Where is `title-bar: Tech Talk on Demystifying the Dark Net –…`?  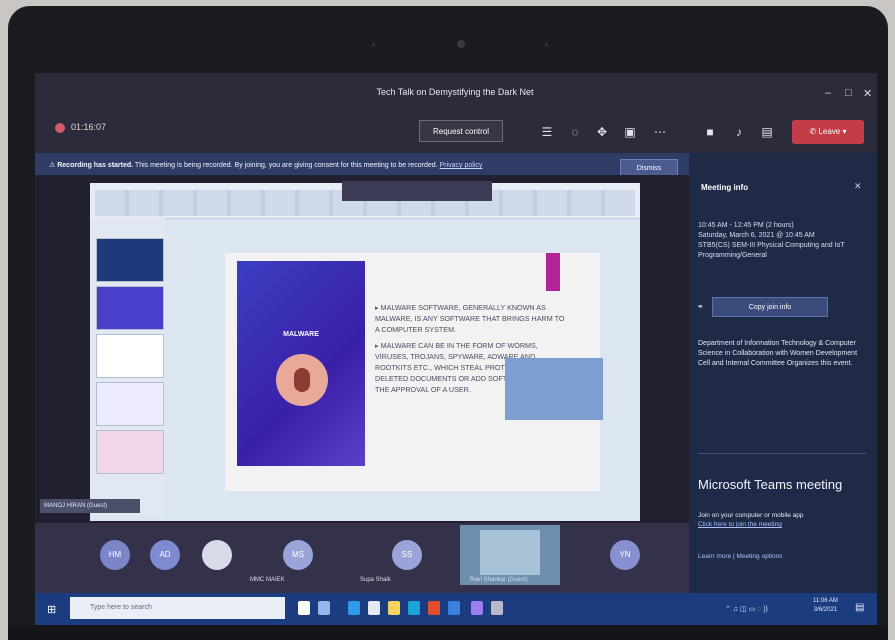
title-bar: Tech Talk on Demystifying the Dark Net –… is located at coordinates (456, 93).